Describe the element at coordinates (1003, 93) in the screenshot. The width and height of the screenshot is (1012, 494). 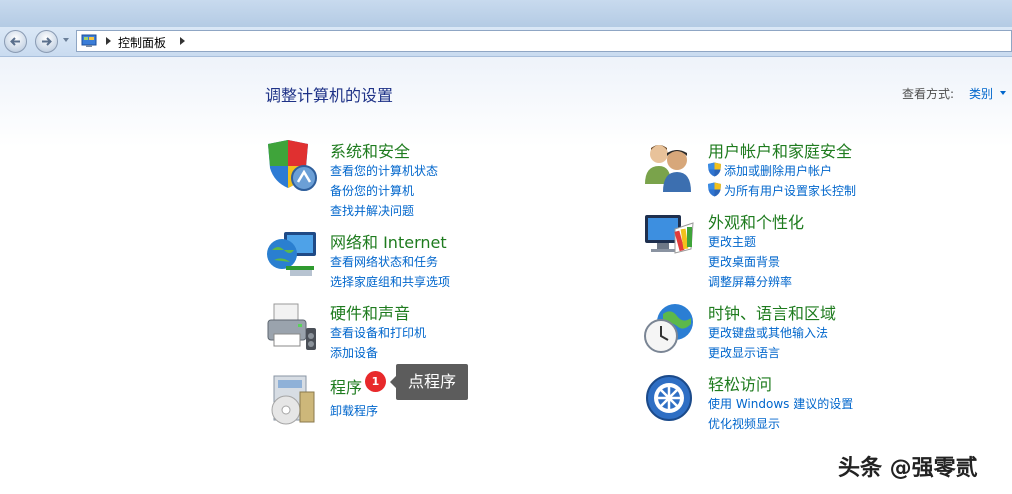
I see `chevron-down-icon` at that location.